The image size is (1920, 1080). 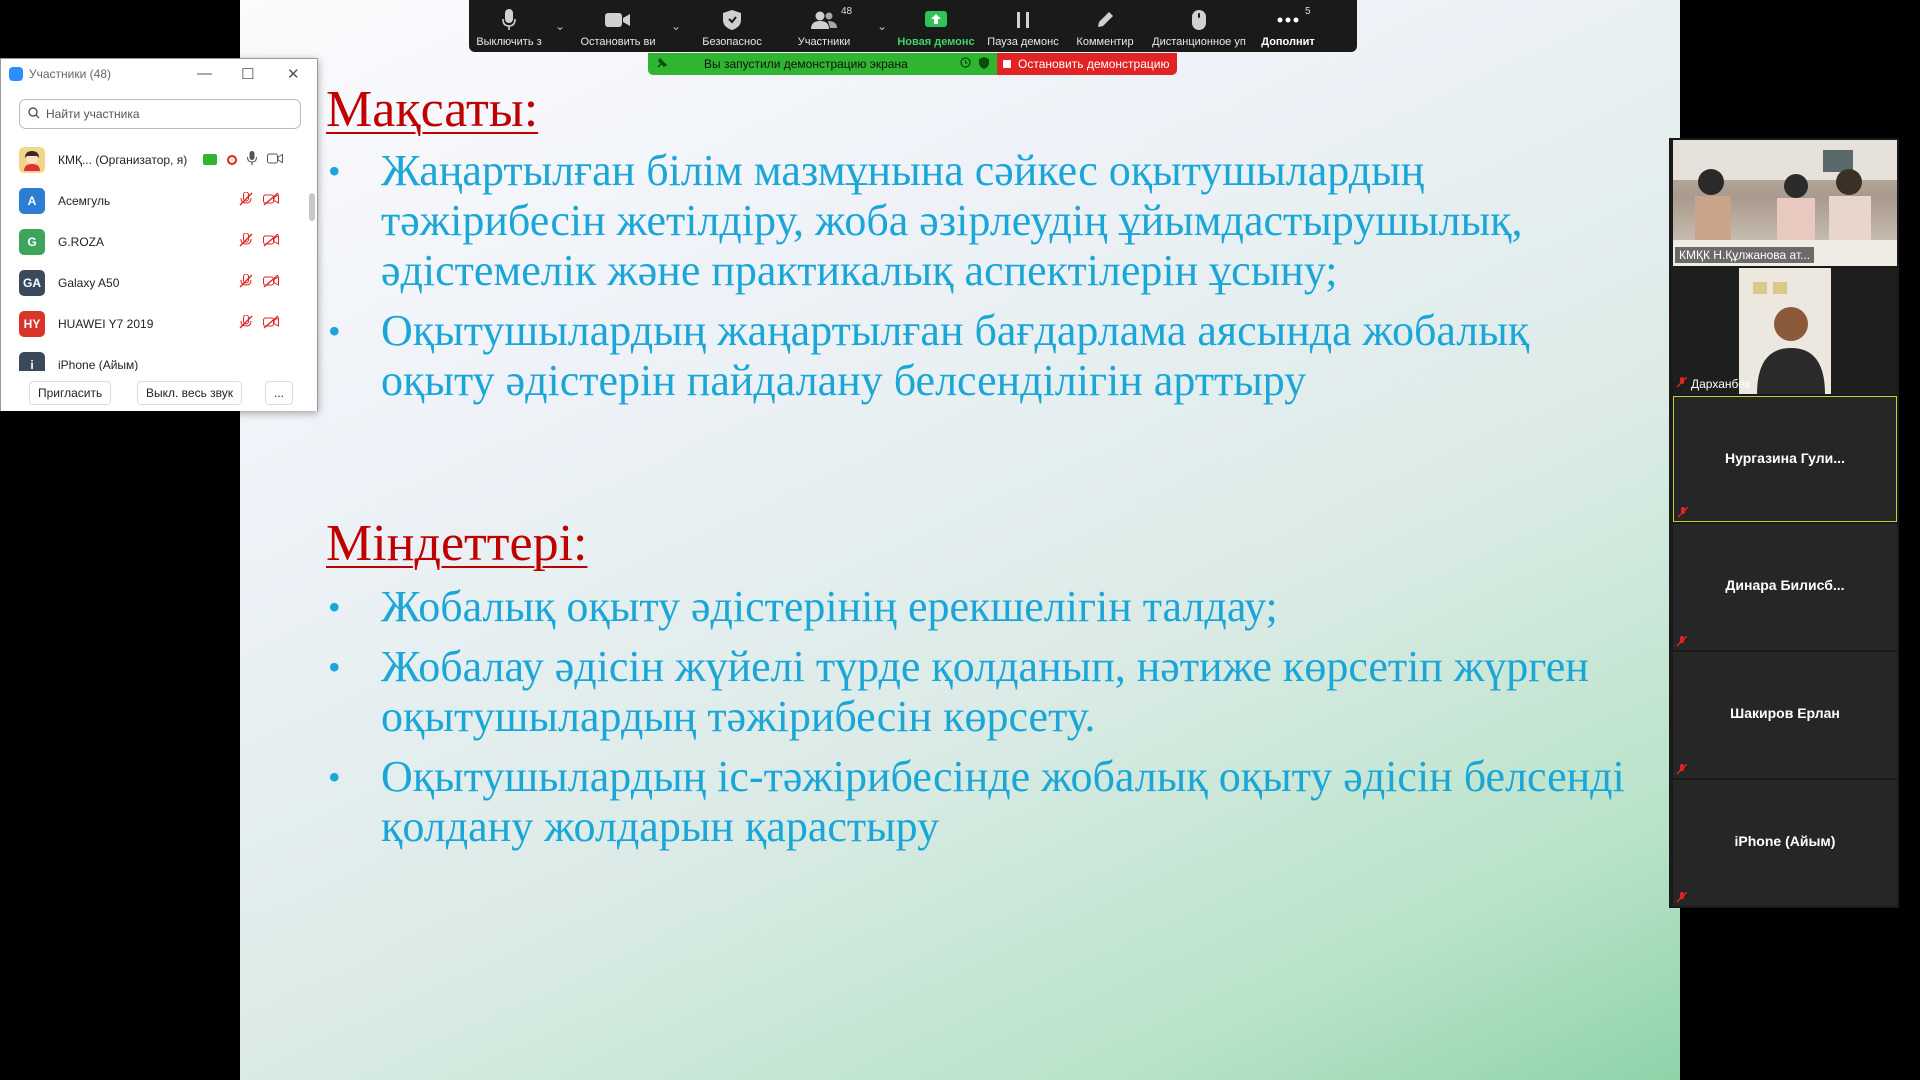 What do you see at coordinates (882, 26) in the screenshot?
I see `participants-options-chevron-icon: ⌄` at bounding box center [882, 26].